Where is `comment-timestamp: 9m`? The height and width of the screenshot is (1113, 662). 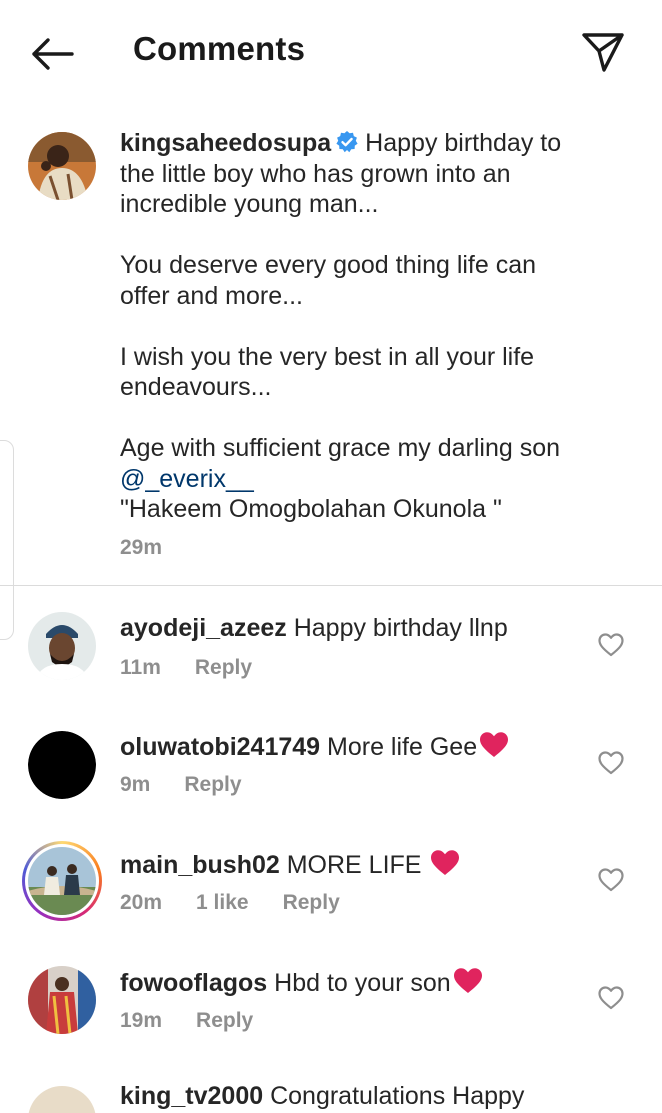 comment-timestamp: 9m is located at coordinates (135, 784).